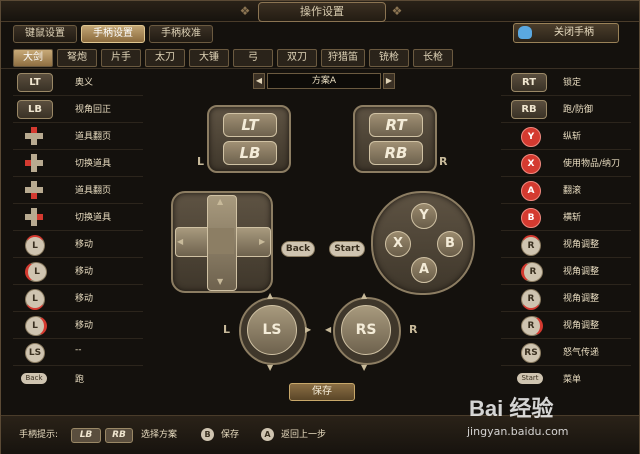 This screenshot has width=640, height=454. What do you see at coordinates (364, 295) in the screenshot?
I see `rs-up-arrow-icon: ▲` at bounding box center [364, 295].